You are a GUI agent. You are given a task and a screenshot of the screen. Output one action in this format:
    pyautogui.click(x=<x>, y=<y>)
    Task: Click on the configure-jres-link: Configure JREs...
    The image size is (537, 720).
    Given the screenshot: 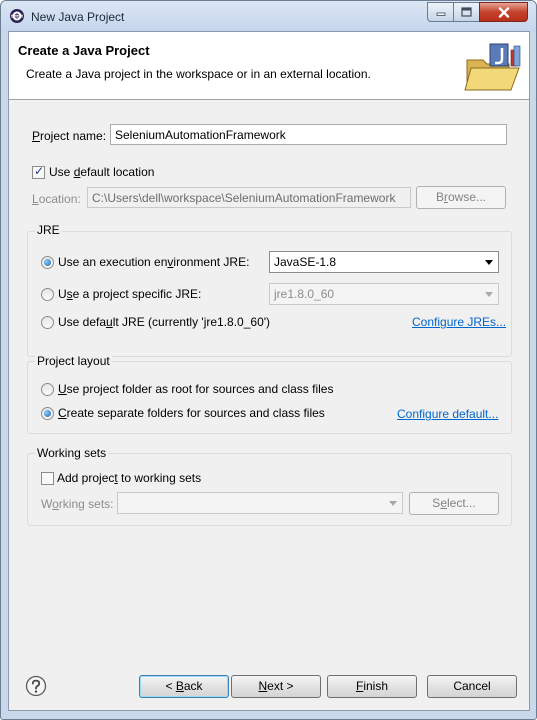 What is the action you would take?
    pyautogui.click(x=459, y=322)
    